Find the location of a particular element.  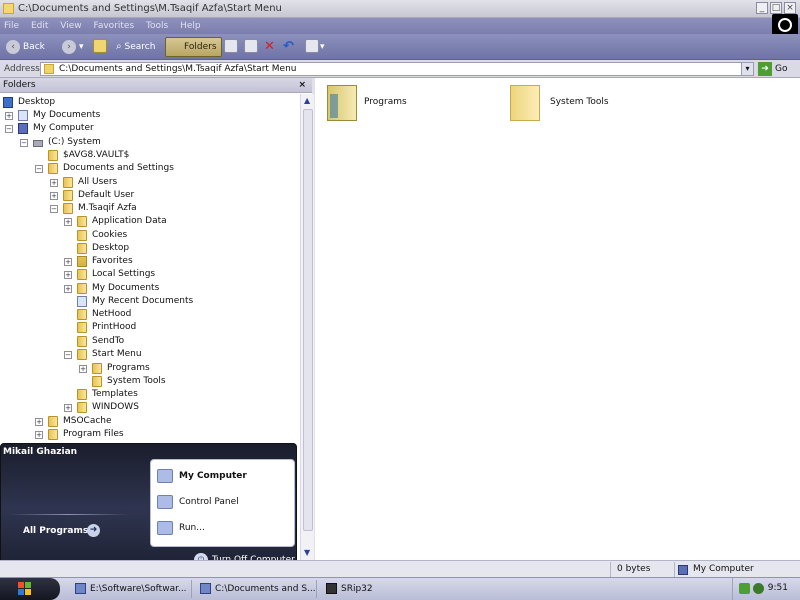

folders-label: Folders is located at coordinates (200, 47).